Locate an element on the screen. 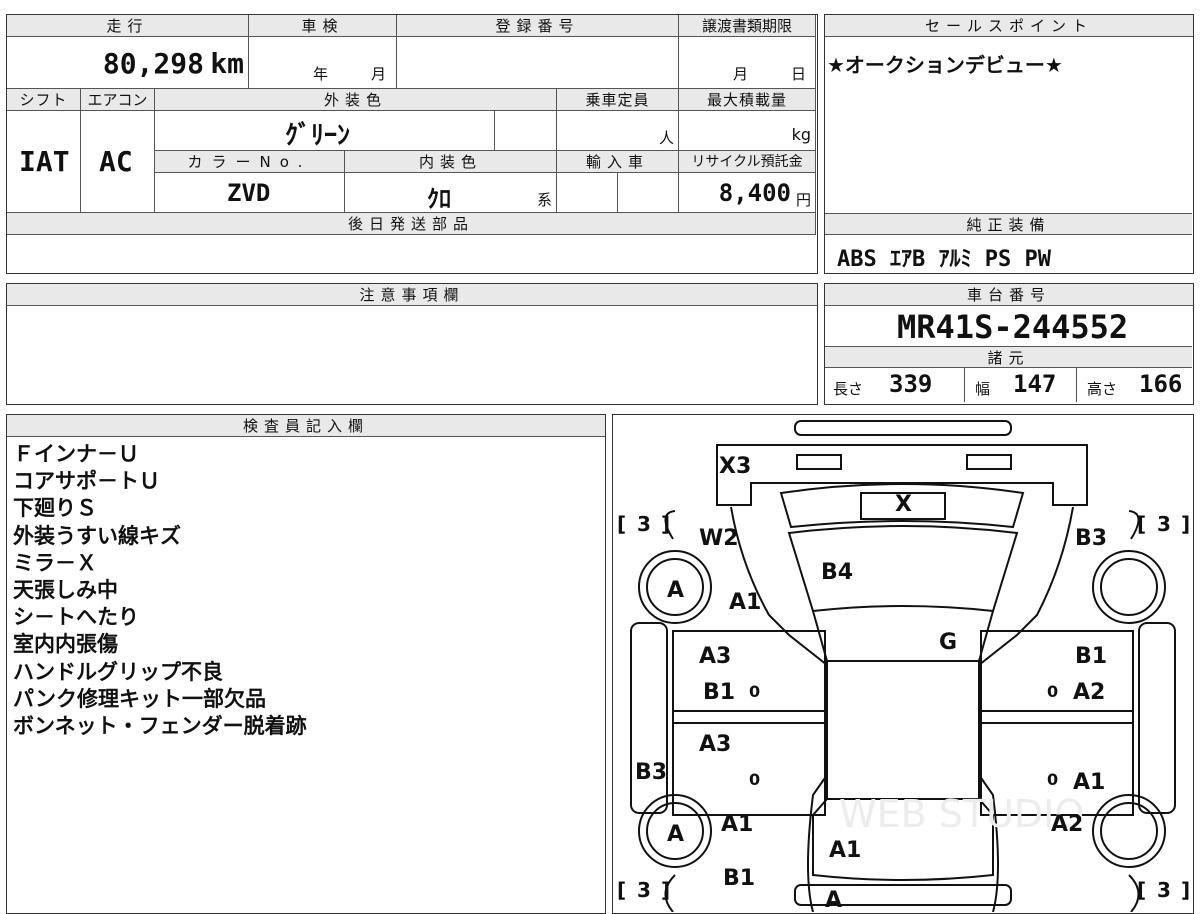 Image resolution: width=1200 pixels, height=914 pixels. transfer-deadline-cell: 月 日 is located at coordinates (747, 63).